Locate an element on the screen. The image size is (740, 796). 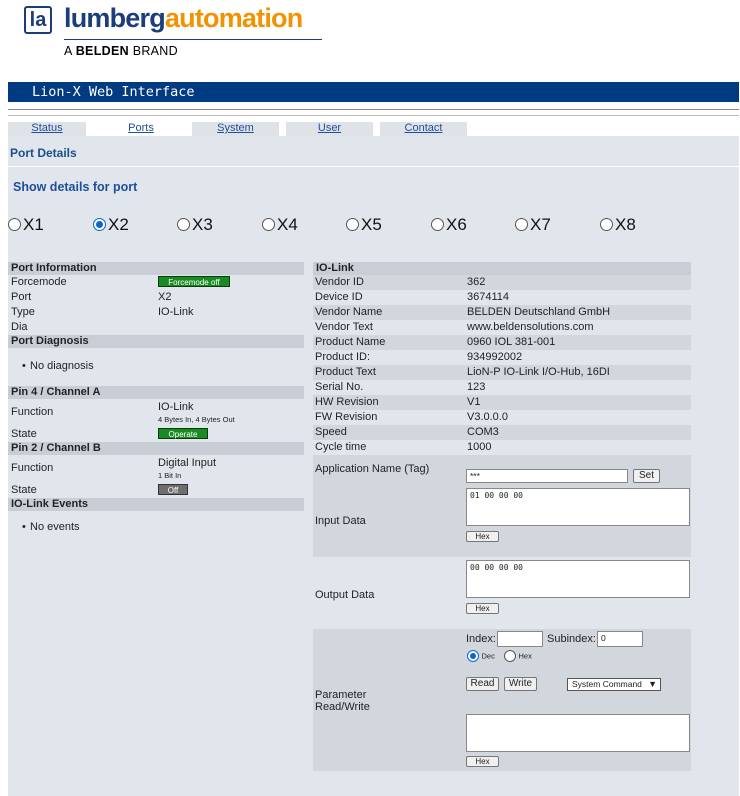
port-radio-x1: X1 is located at coordinates (26, 225).